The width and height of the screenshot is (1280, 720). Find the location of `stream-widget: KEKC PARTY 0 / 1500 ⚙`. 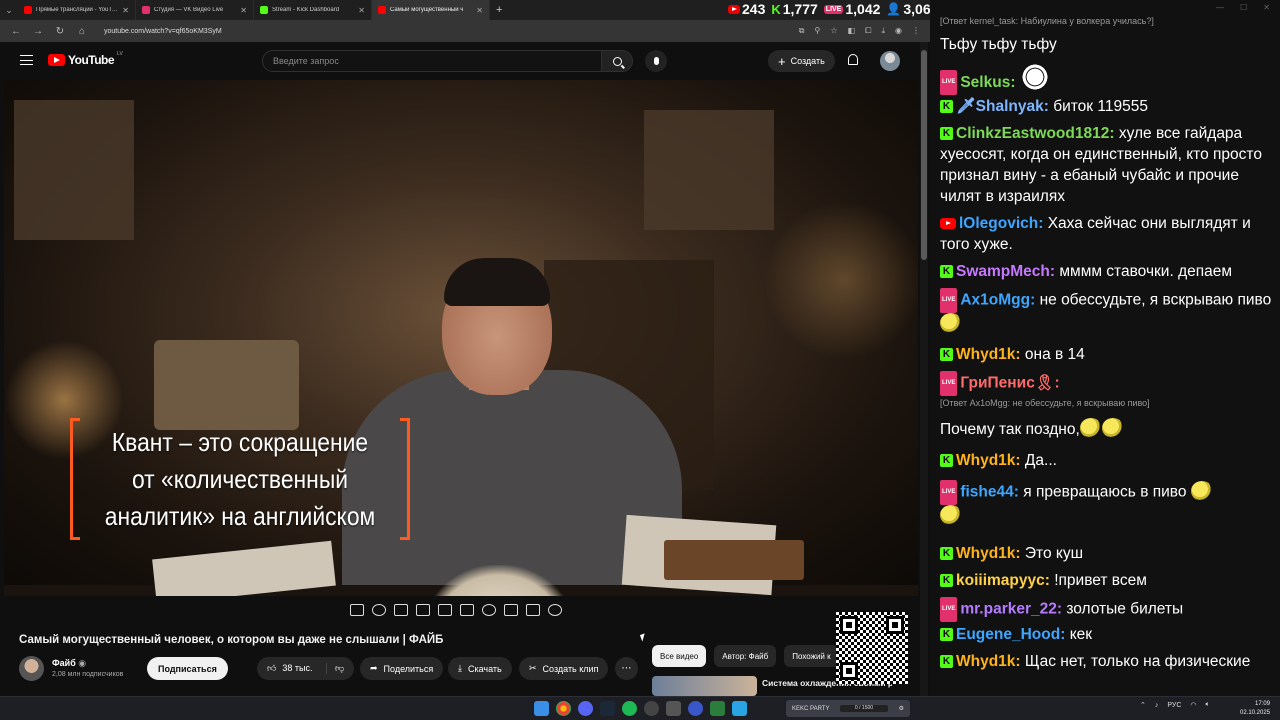

stream-widget: KEKC PARTY 0 / 1500 ⚙ is located at coordinates (848, 708).